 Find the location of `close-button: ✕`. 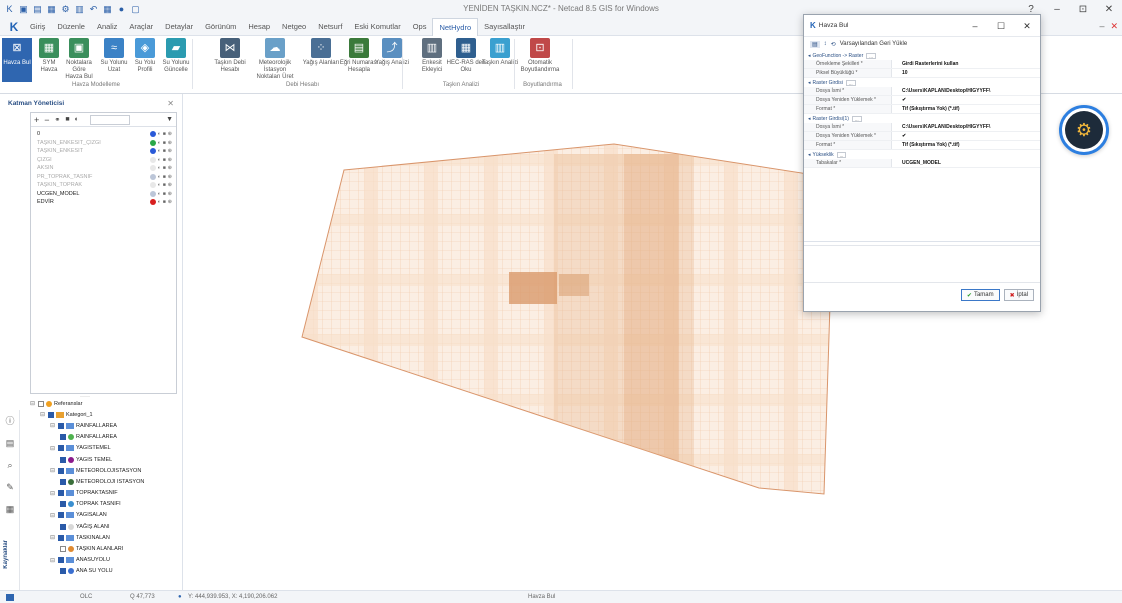

close-button: ✕ is located at coordinates (1109, 9).